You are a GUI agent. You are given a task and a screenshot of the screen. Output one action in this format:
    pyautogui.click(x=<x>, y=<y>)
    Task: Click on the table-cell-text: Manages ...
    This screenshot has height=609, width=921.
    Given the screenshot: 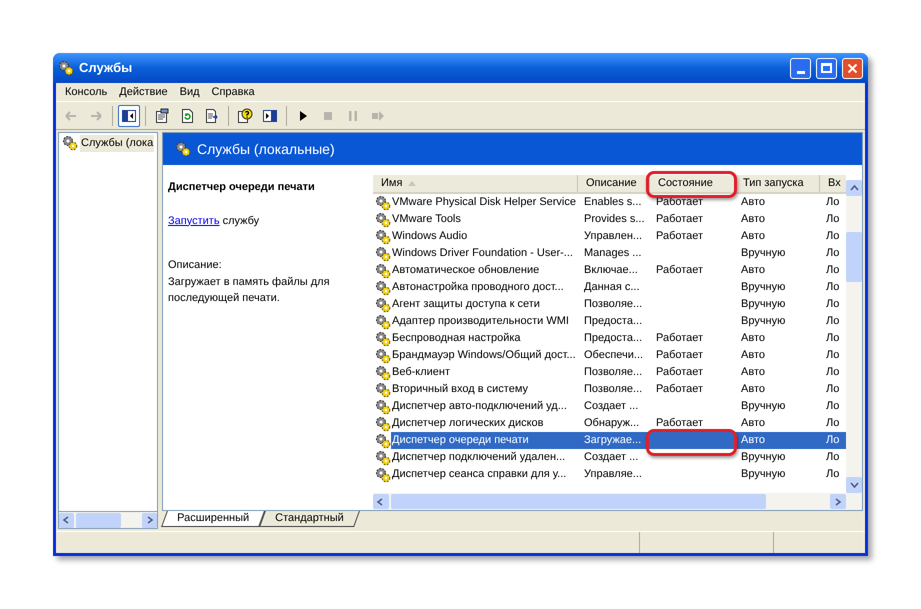 What is the action you would take?
    pyautogui.click(x=612, y=253)
    